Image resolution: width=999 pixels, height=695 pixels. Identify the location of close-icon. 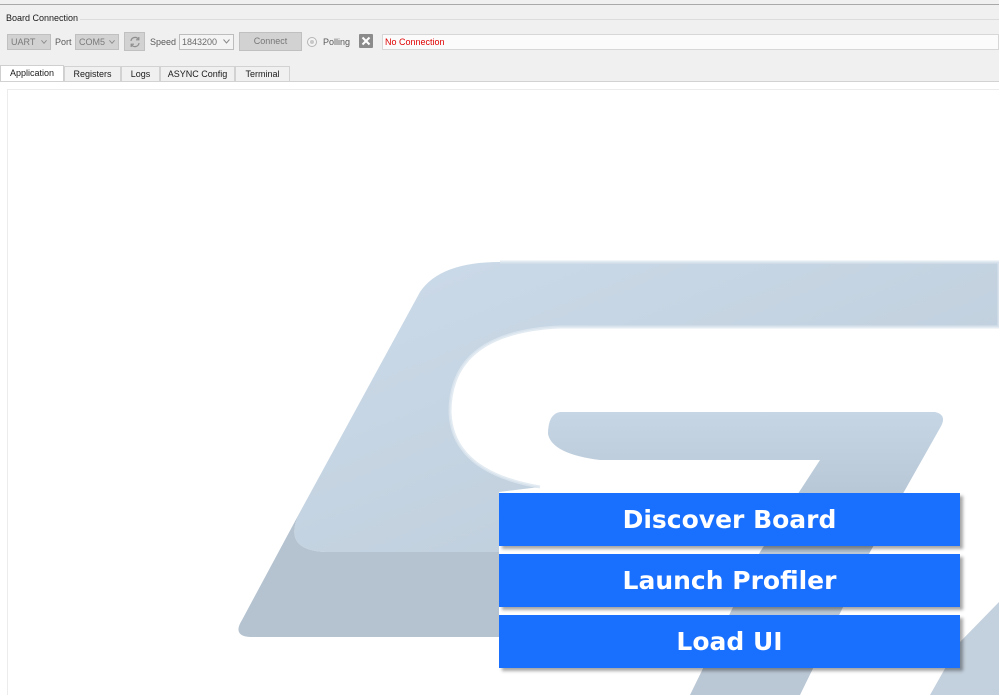
(366, 41).